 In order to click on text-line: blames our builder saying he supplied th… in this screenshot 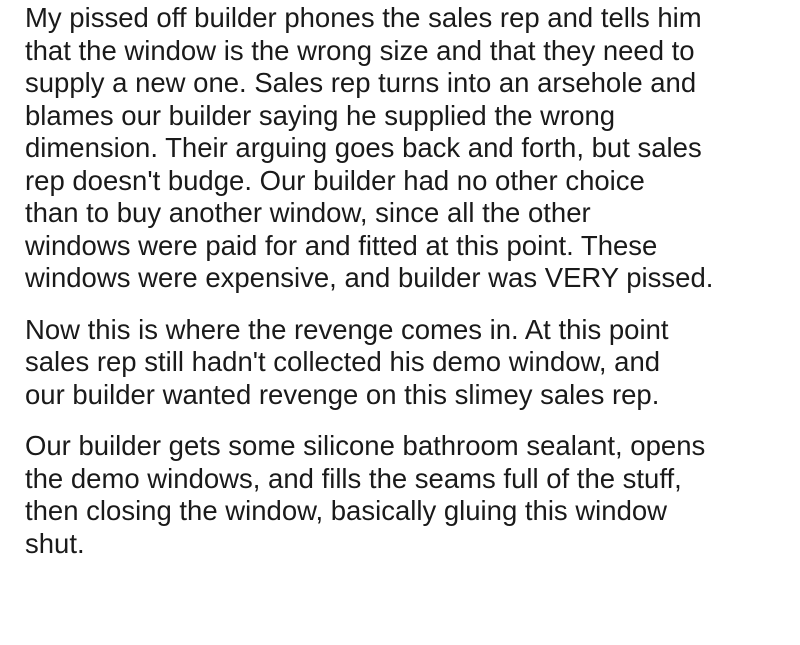, I will do `click(320, 115)`.